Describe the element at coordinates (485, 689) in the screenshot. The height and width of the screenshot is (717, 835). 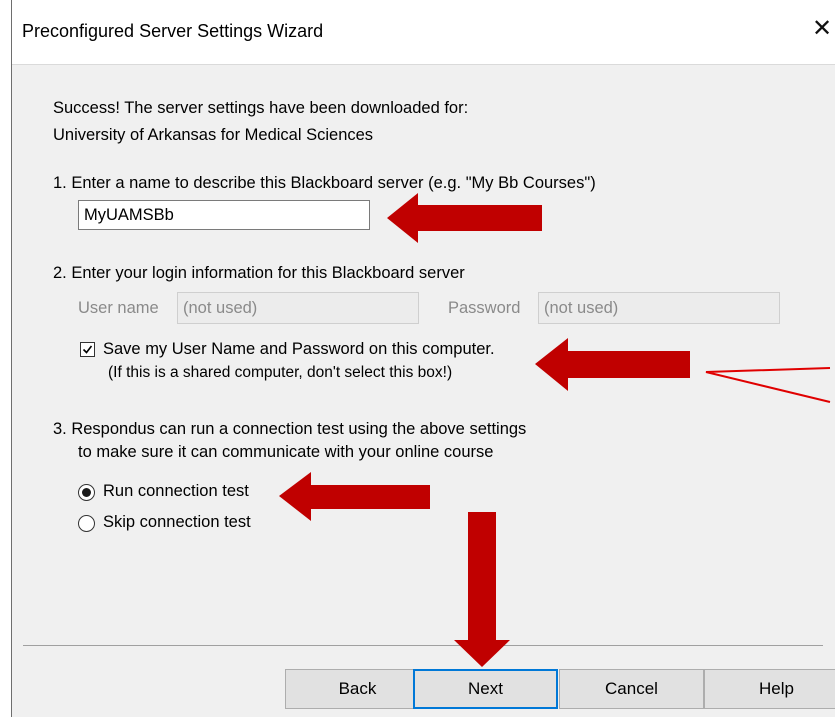
I see `next-button: Next` at that location.